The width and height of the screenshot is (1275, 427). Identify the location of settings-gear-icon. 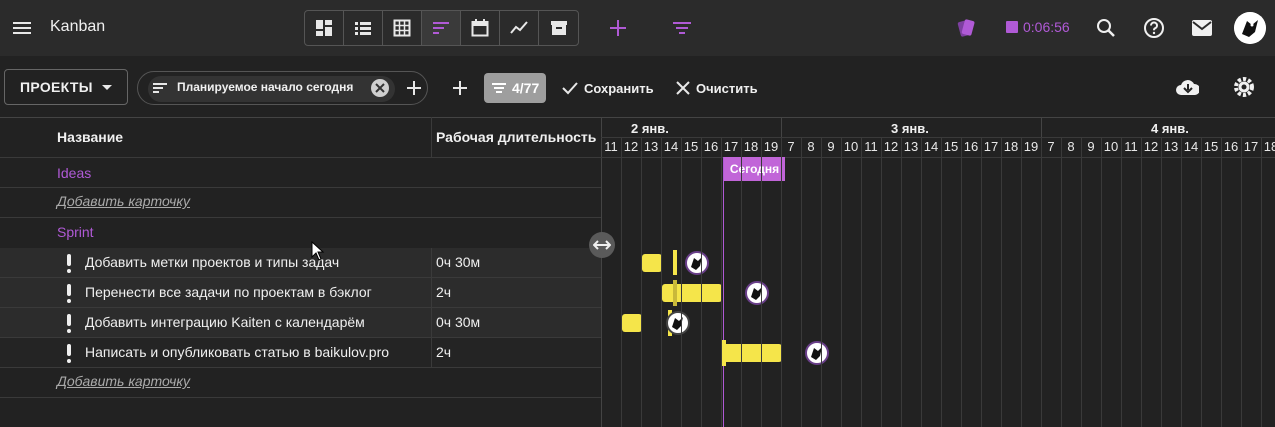
(1244, 87).